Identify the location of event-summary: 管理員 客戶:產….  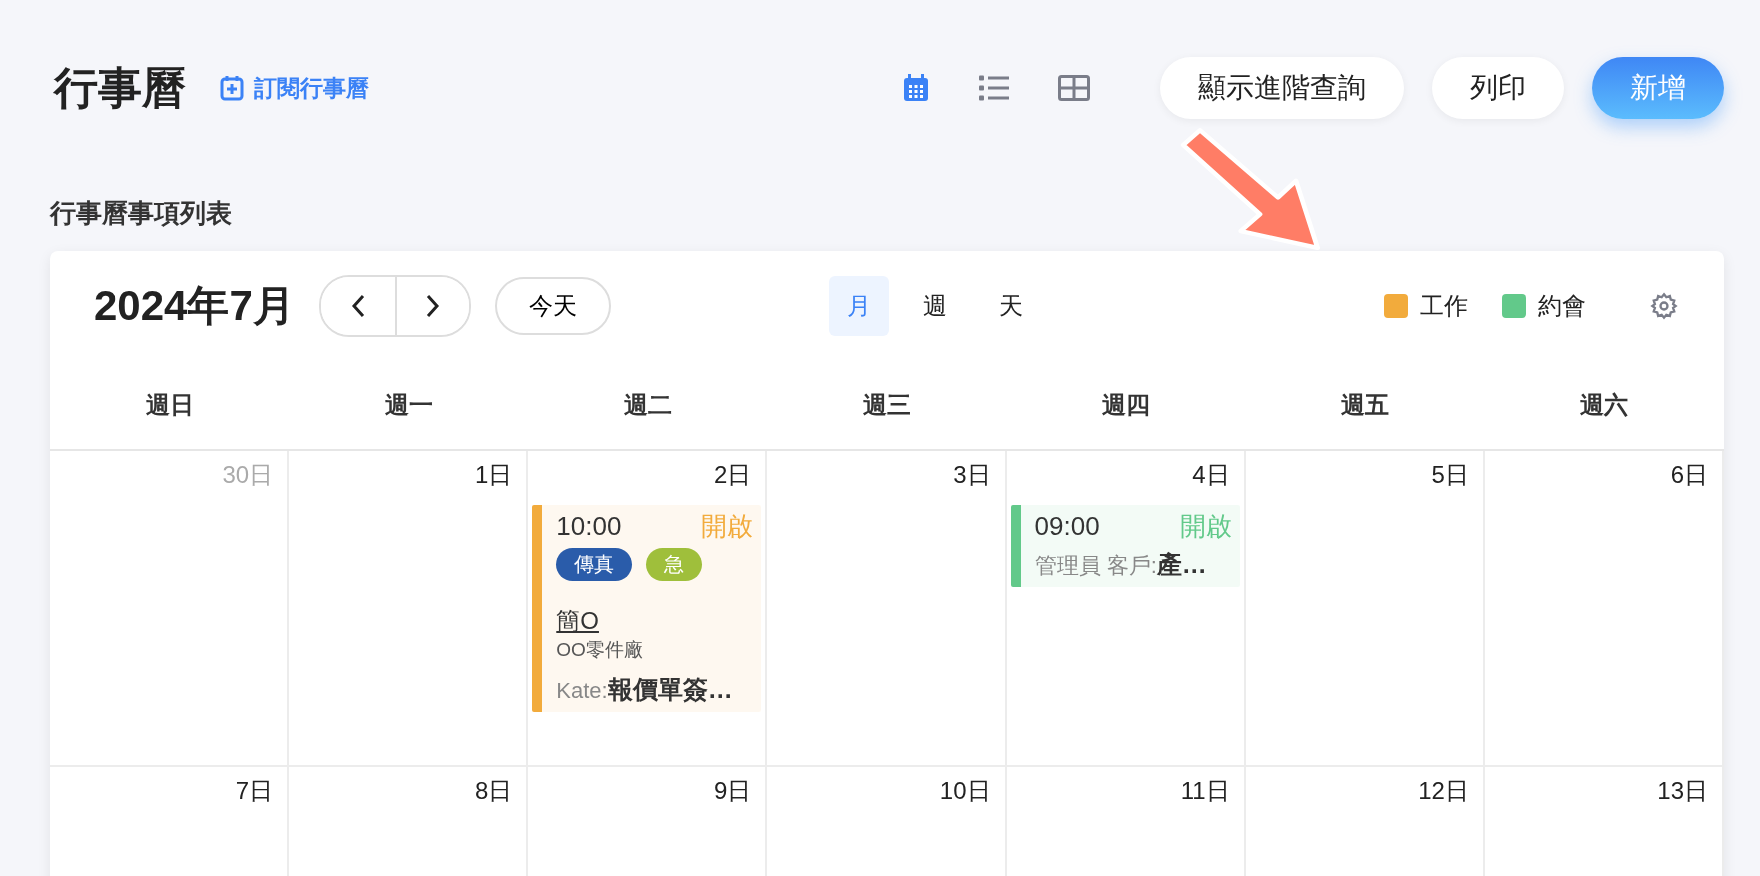
(1121, 564).